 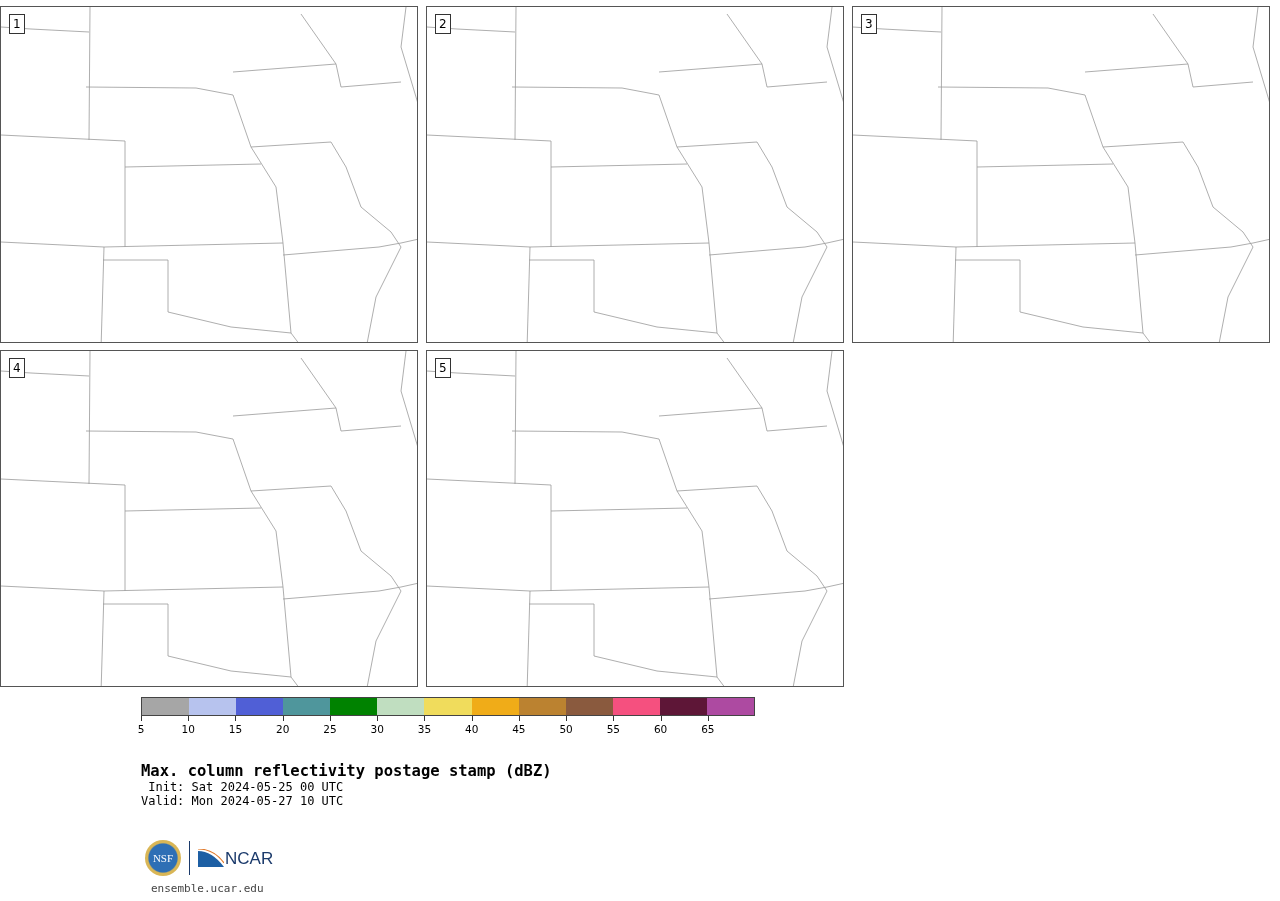 I want to click on scale-label: 10, so click(x=188, y=729).